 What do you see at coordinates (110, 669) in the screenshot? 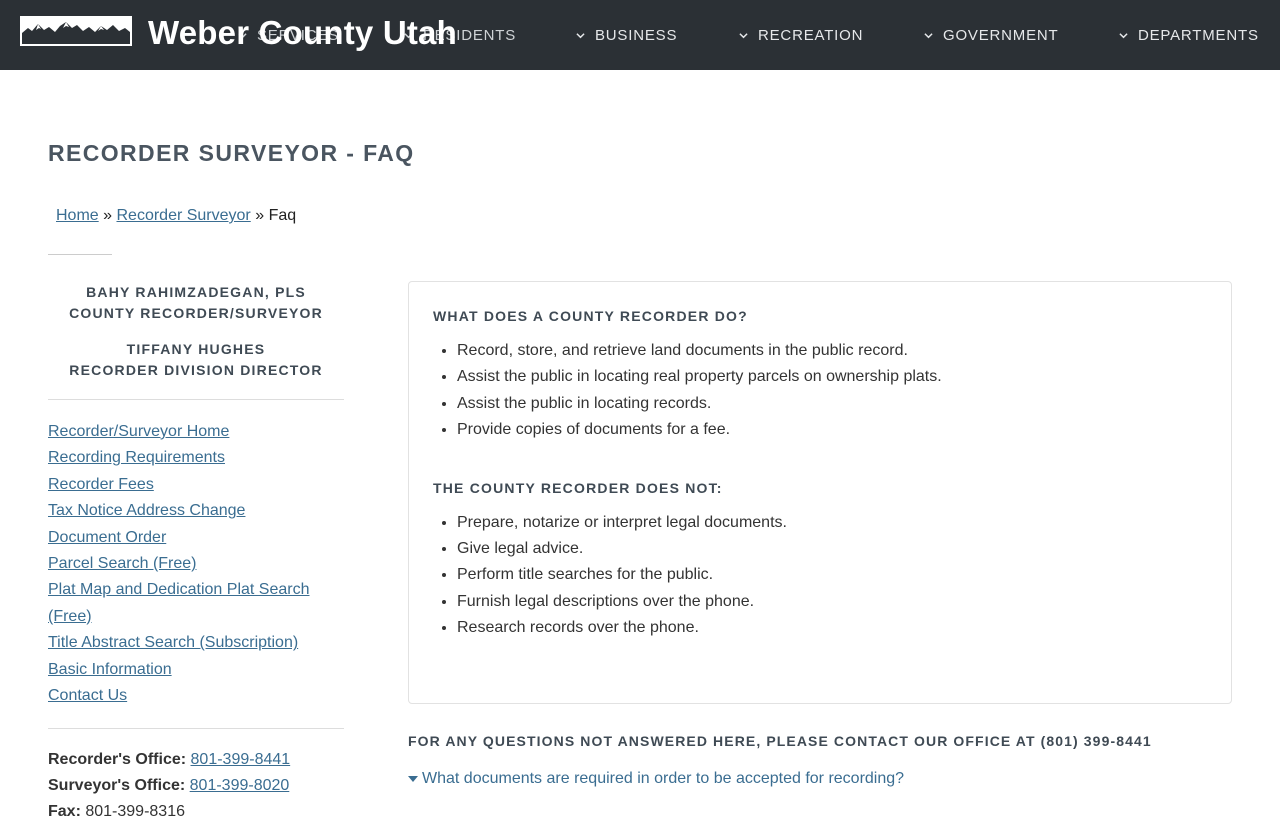
I see `sidebar-link-basic-information: Basic Information` at bounding box center [110, 669].